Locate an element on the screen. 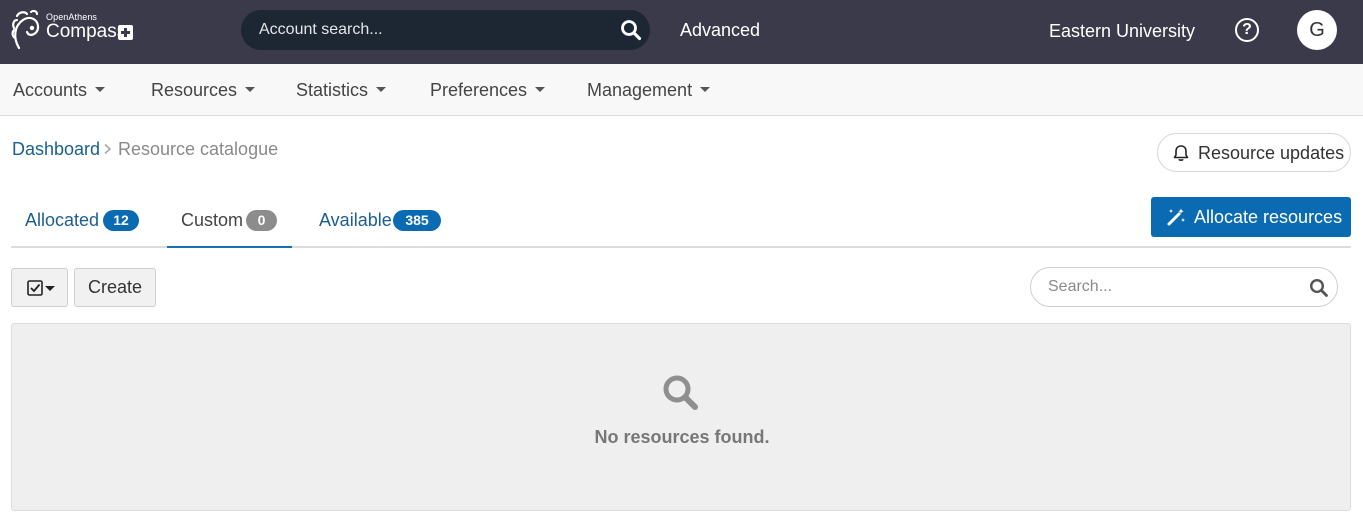 The height and width of the screenshot is (520, 1363). nav-item-preferences: Preferences is located at coordinates (488, 90).